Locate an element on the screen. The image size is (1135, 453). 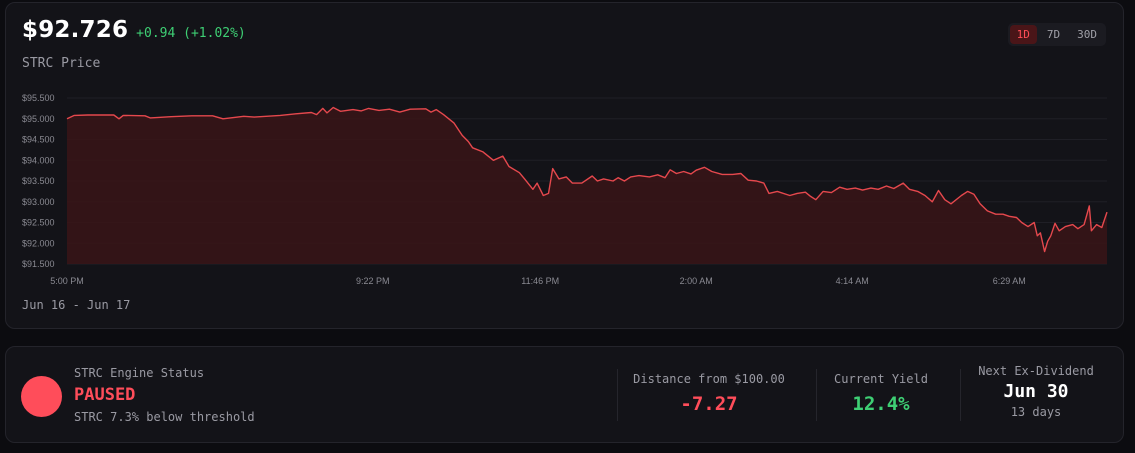
x-tick-label: 2:00 AM is located at coordinates (696, 281).